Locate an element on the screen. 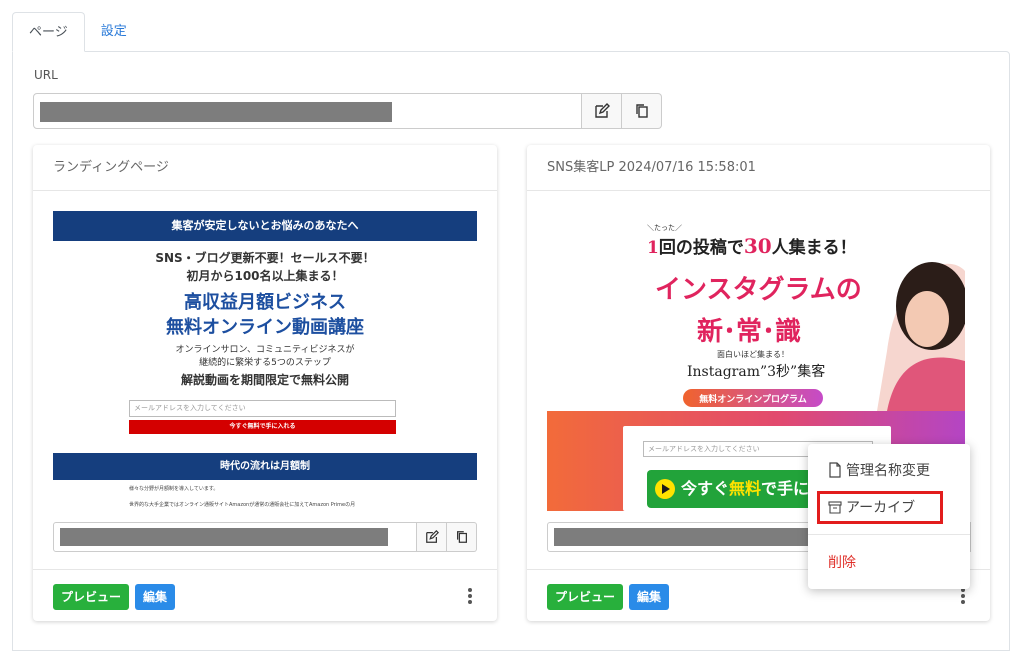  thumb-small-text: 様々な分野が月額制を導入しています。 is located at coordinates (174, 489).